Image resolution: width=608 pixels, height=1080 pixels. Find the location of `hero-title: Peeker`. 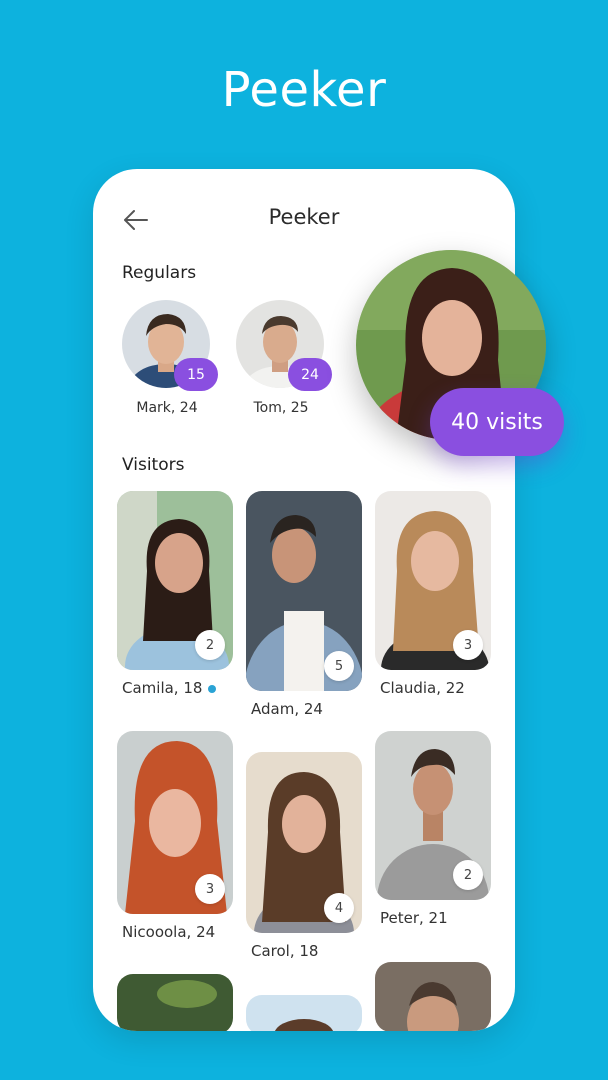

hero-title: Peeker is located at coordinates (304, 90).